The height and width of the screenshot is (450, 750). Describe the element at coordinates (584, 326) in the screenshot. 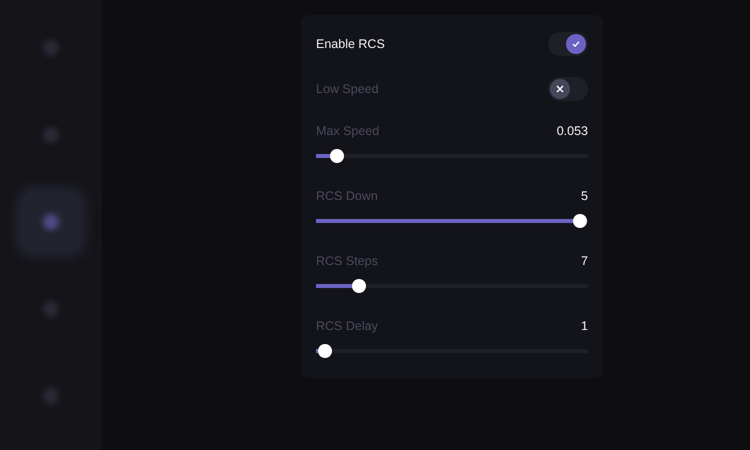

I see `setting-value: 1` at that location.